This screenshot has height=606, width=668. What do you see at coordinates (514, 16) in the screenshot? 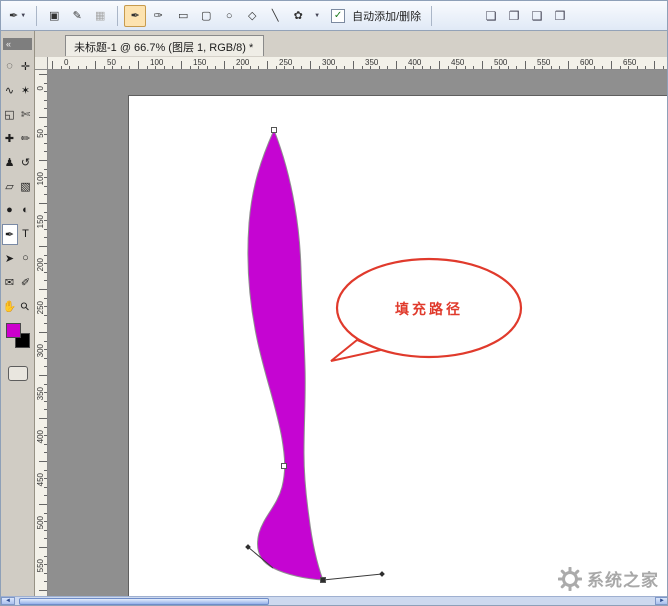
I see `subtract-path-area-button: ❐` at bounding box center [514, 16].